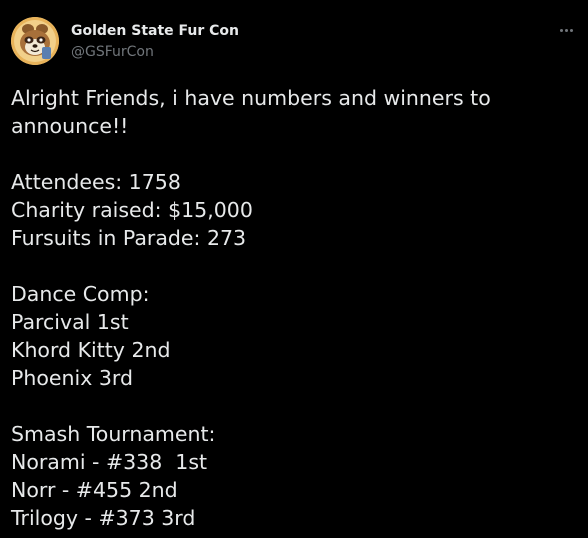  I want to click on dance-heading: Dance Comp:, so click(80, 294).